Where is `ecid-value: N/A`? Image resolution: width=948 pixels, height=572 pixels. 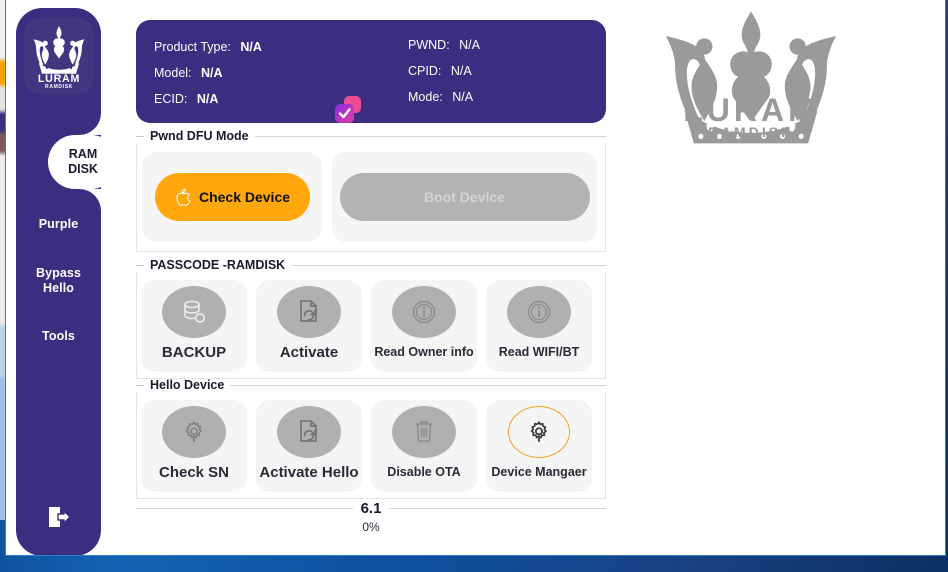
ecid-value: N/A is located at coordinates (207, 99).